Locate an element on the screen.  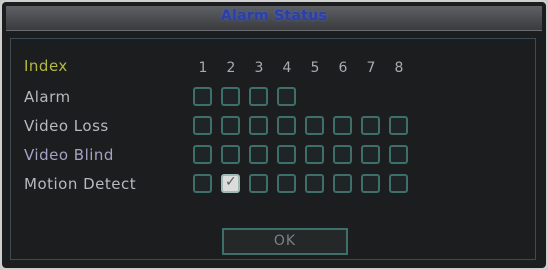
title-bar: Alarm Status is located at coordinates (274, 18).